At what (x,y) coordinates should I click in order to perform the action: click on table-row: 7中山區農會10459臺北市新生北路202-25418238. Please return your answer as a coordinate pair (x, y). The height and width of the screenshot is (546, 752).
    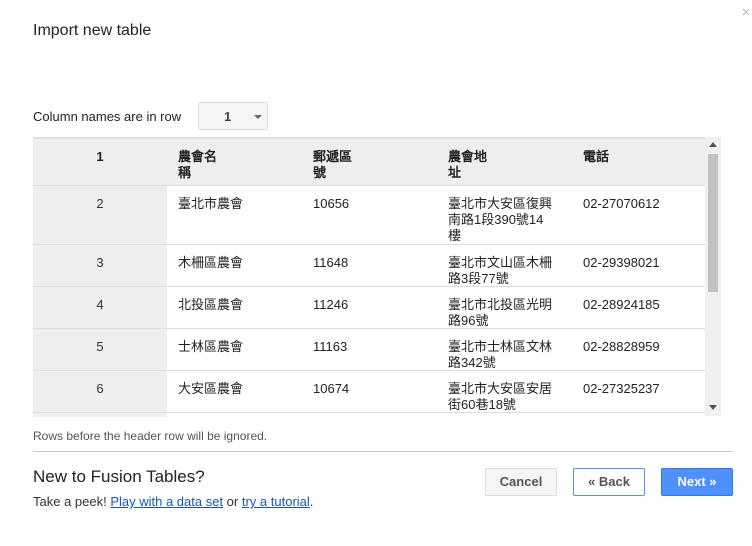
    Looking at the image, I should click on (369, 415).